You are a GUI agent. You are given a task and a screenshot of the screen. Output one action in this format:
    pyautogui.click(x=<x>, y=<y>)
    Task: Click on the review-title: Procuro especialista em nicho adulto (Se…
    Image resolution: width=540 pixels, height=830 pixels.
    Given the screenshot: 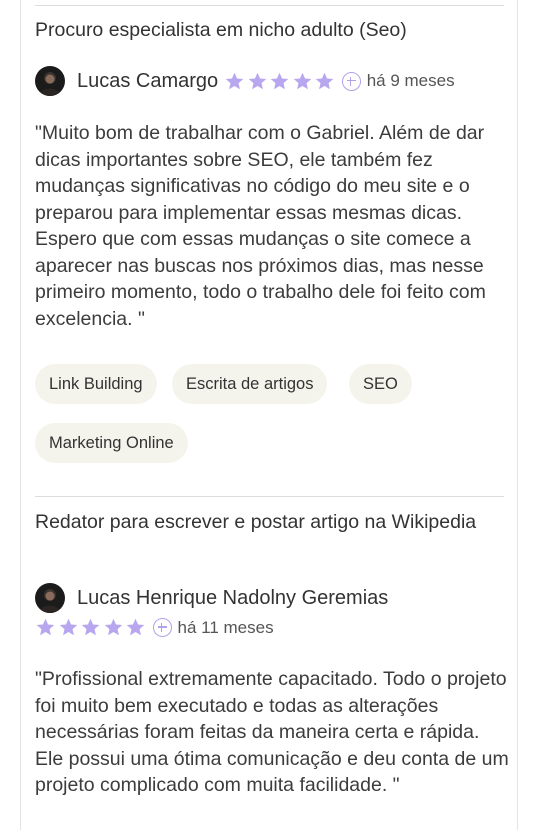 What is the action you would take?
    pyautogui.click(x=270, y=30)
    